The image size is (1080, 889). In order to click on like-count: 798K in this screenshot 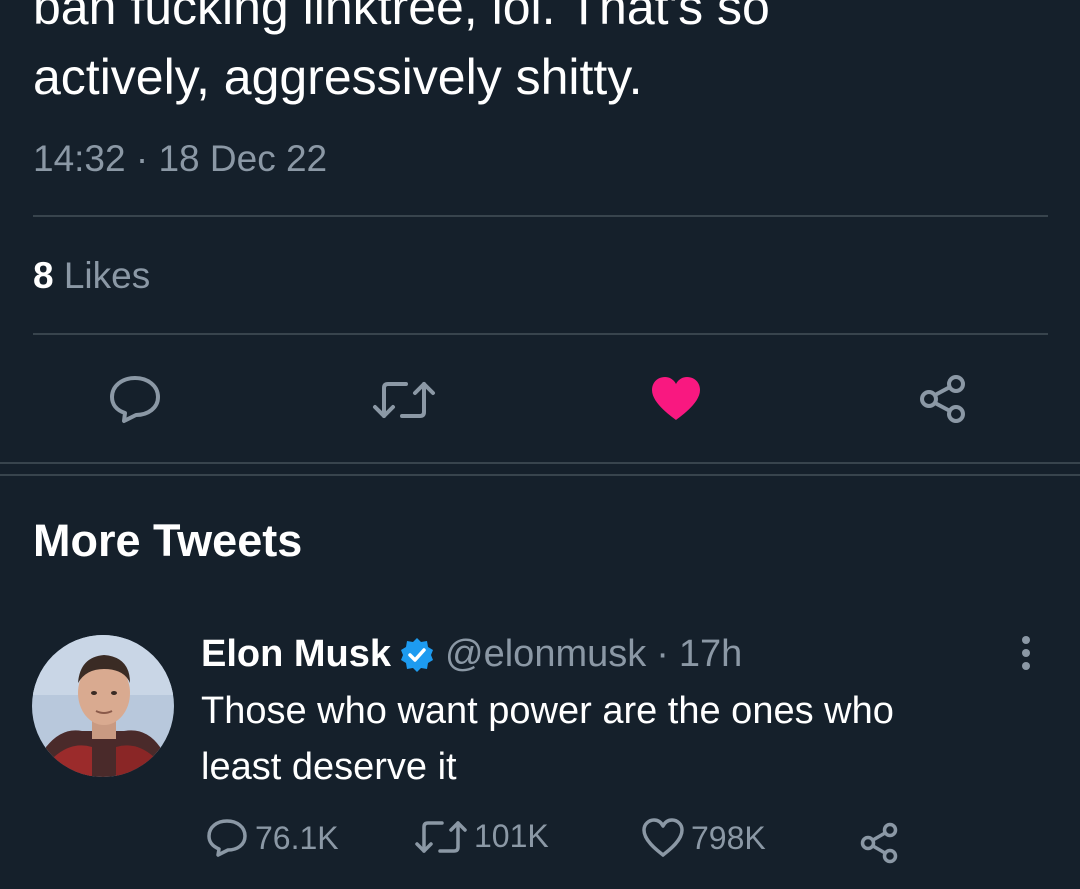, I will do `click(728, 837)`.